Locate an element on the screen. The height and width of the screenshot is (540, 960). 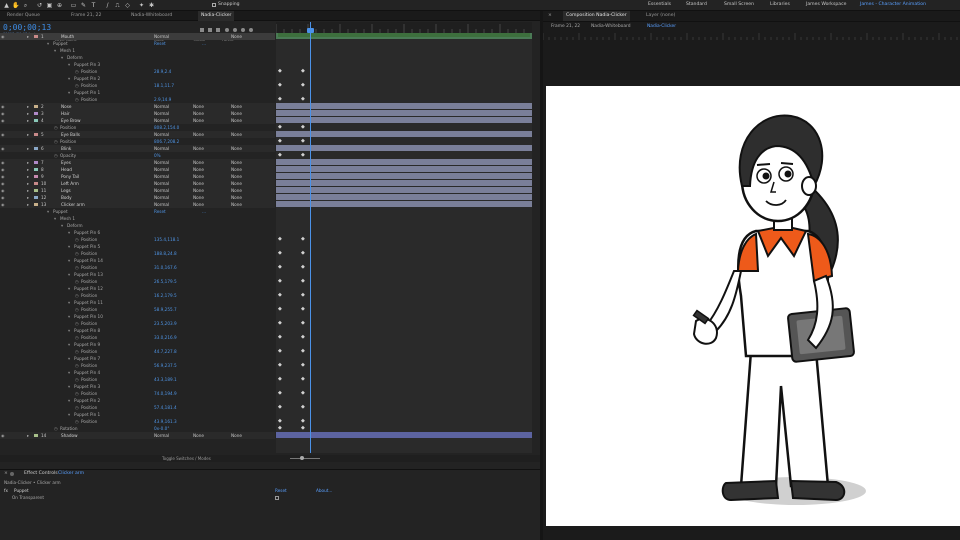
layer-name: Body is located at coordinates (66, 197).